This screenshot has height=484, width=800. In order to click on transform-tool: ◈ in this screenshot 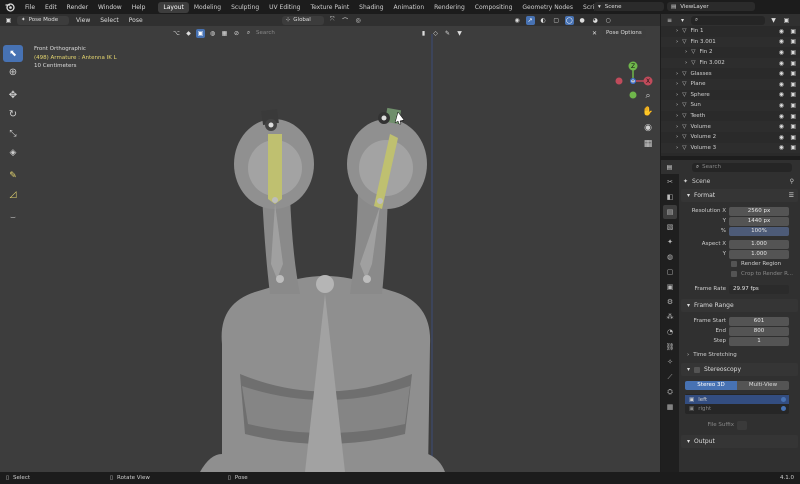, I will do `click(13, 152)`.